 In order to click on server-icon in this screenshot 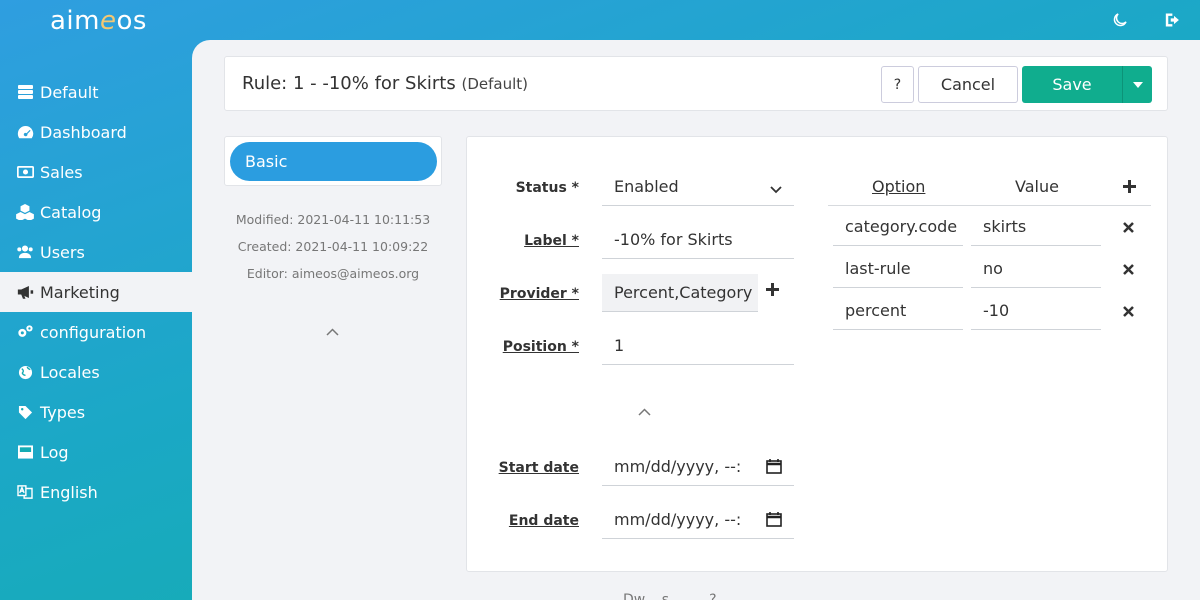, I will do `click(25, 92)`.